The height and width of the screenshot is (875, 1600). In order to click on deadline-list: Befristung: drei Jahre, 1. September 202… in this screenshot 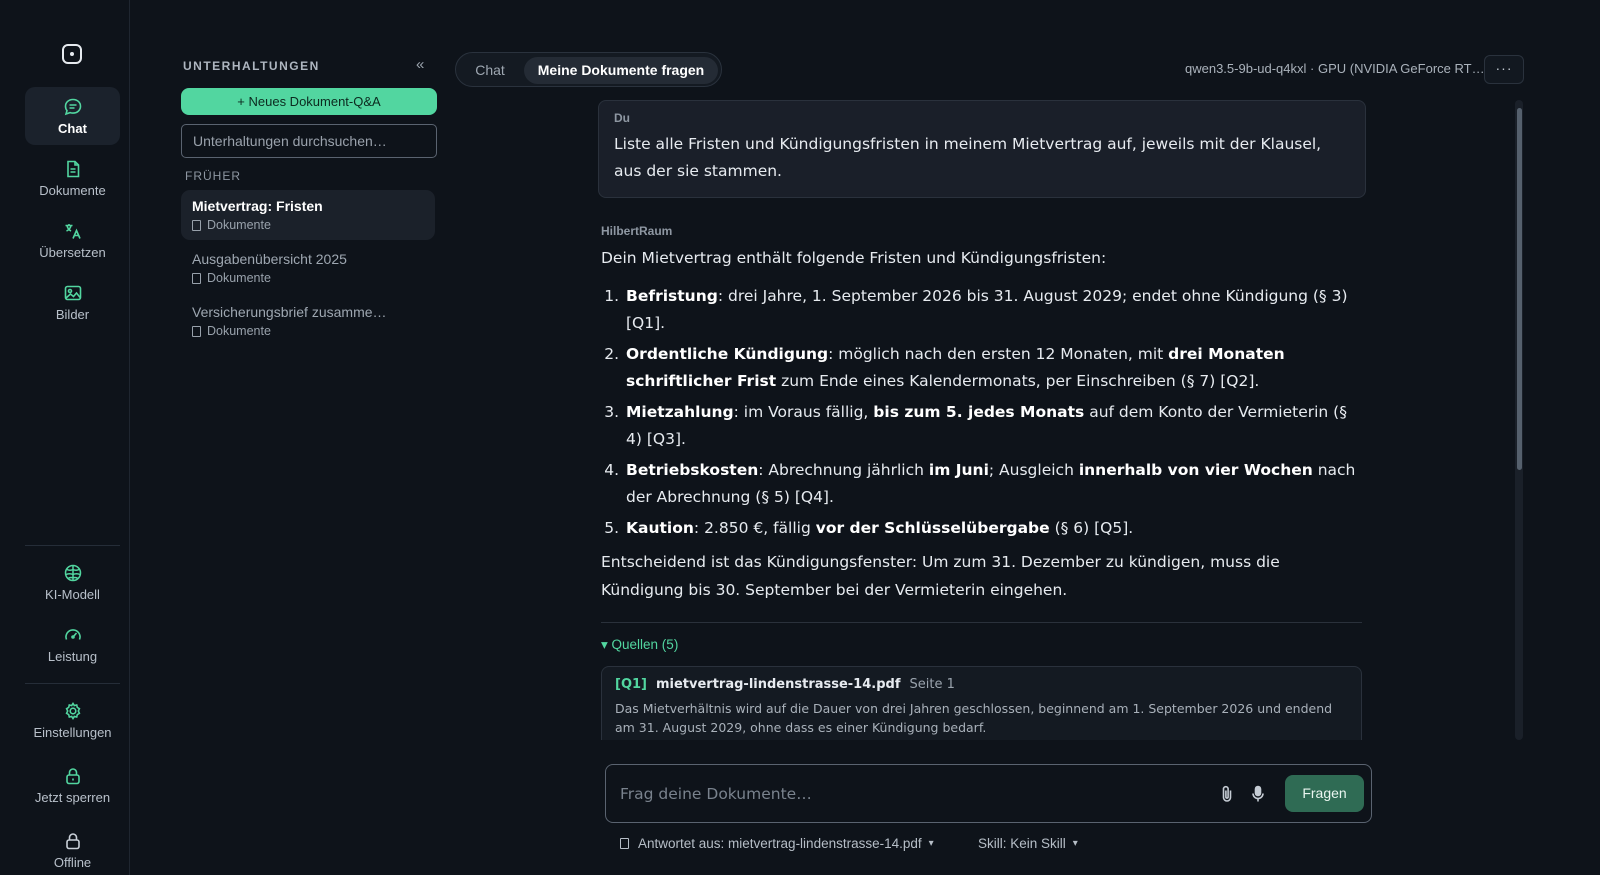, I will do `click(993, 413)`.